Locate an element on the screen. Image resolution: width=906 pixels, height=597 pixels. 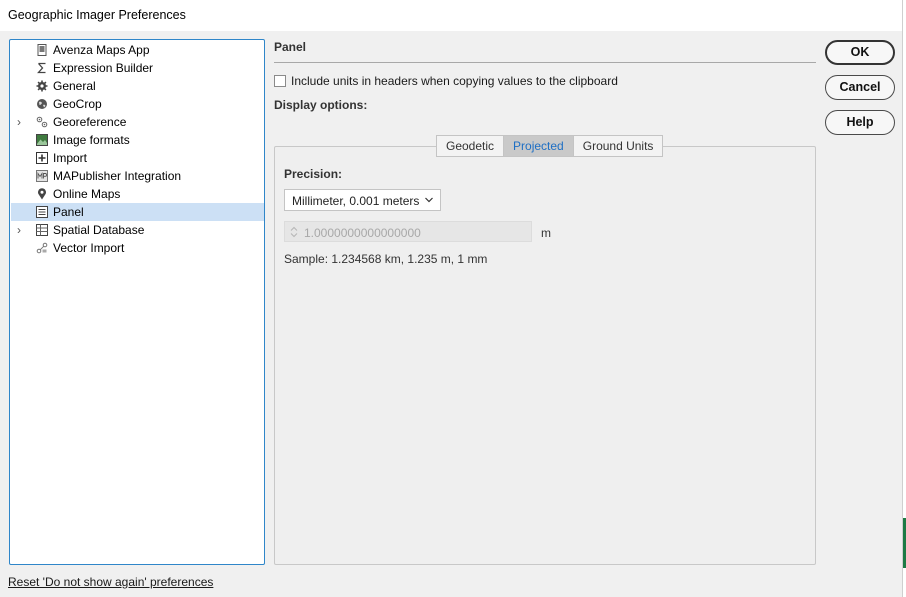
database-icon is located at coordinates (42, 230).